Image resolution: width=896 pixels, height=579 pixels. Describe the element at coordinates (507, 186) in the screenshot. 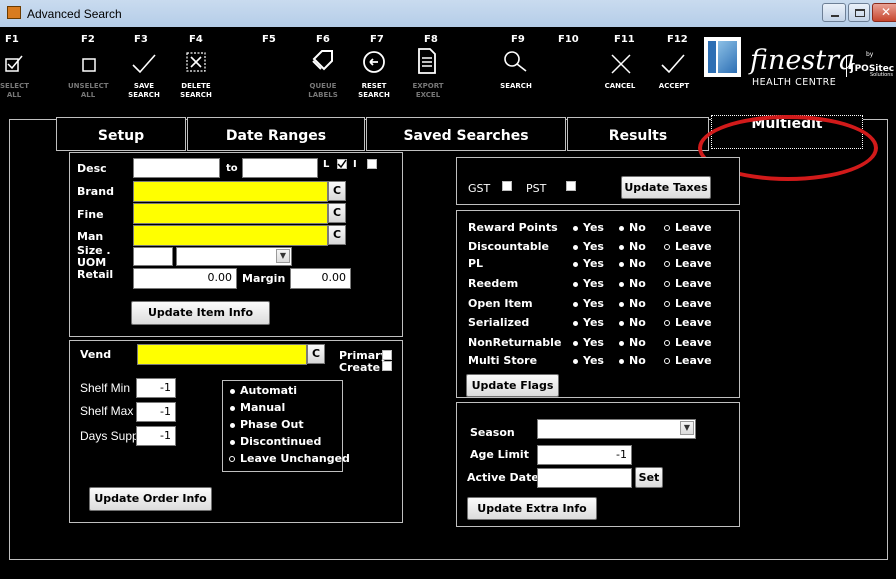

I see `gst-checkbox` at that location.